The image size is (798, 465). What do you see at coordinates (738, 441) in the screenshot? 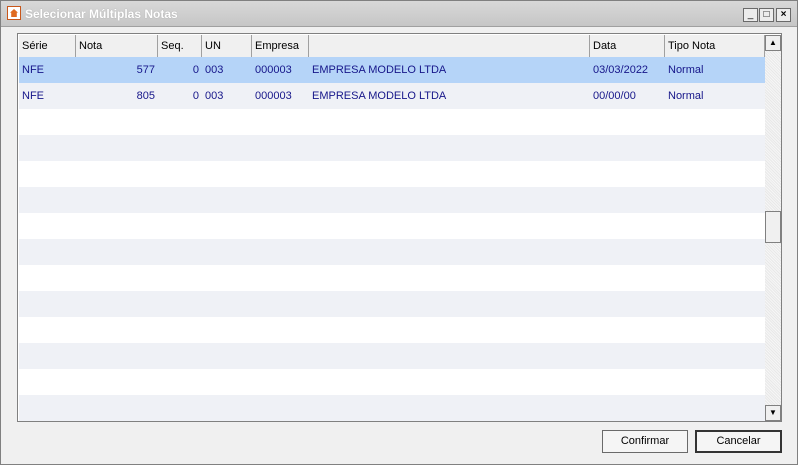
I see `cancel-button: Cancelar` at bounding box center [738, 441].